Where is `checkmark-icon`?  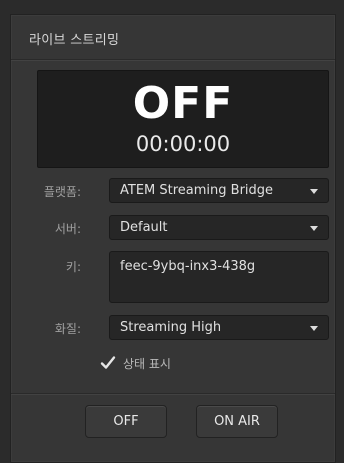
checkmark-icon is located at coordinates (108, 363).